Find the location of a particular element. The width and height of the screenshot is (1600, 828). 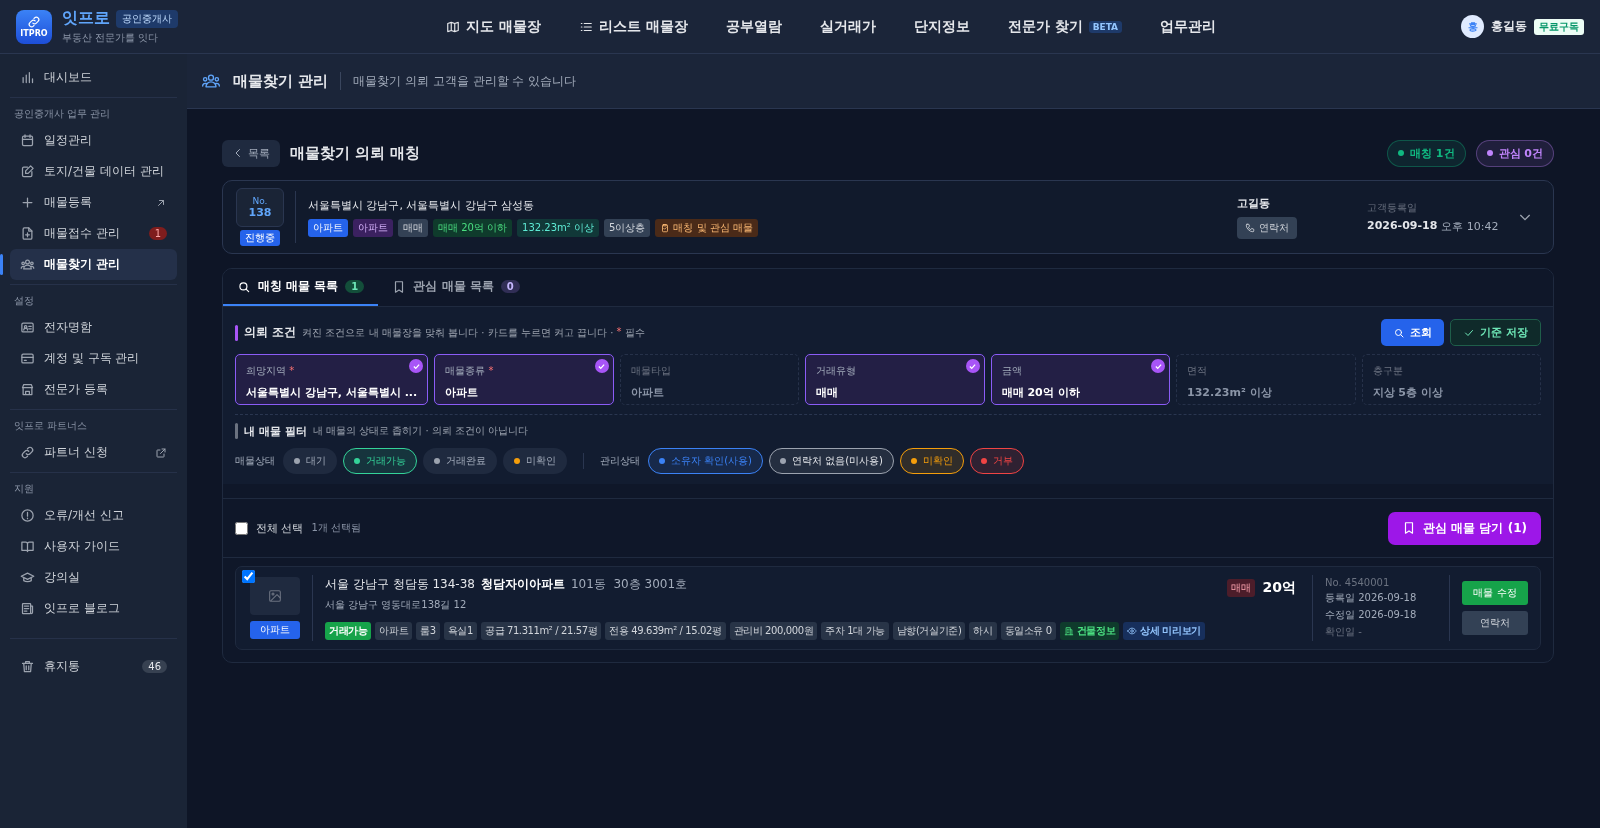

count-pill: 관심 0건 is located at coordinates (1514, 153).